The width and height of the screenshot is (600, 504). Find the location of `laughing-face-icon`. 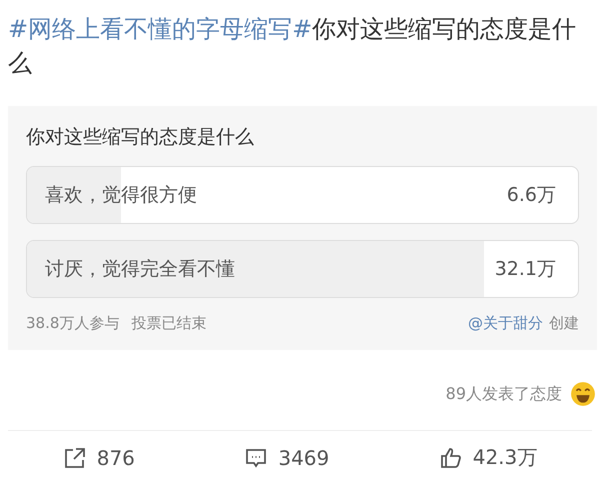

laughing-face-icon is located at coordinates (583, 394).